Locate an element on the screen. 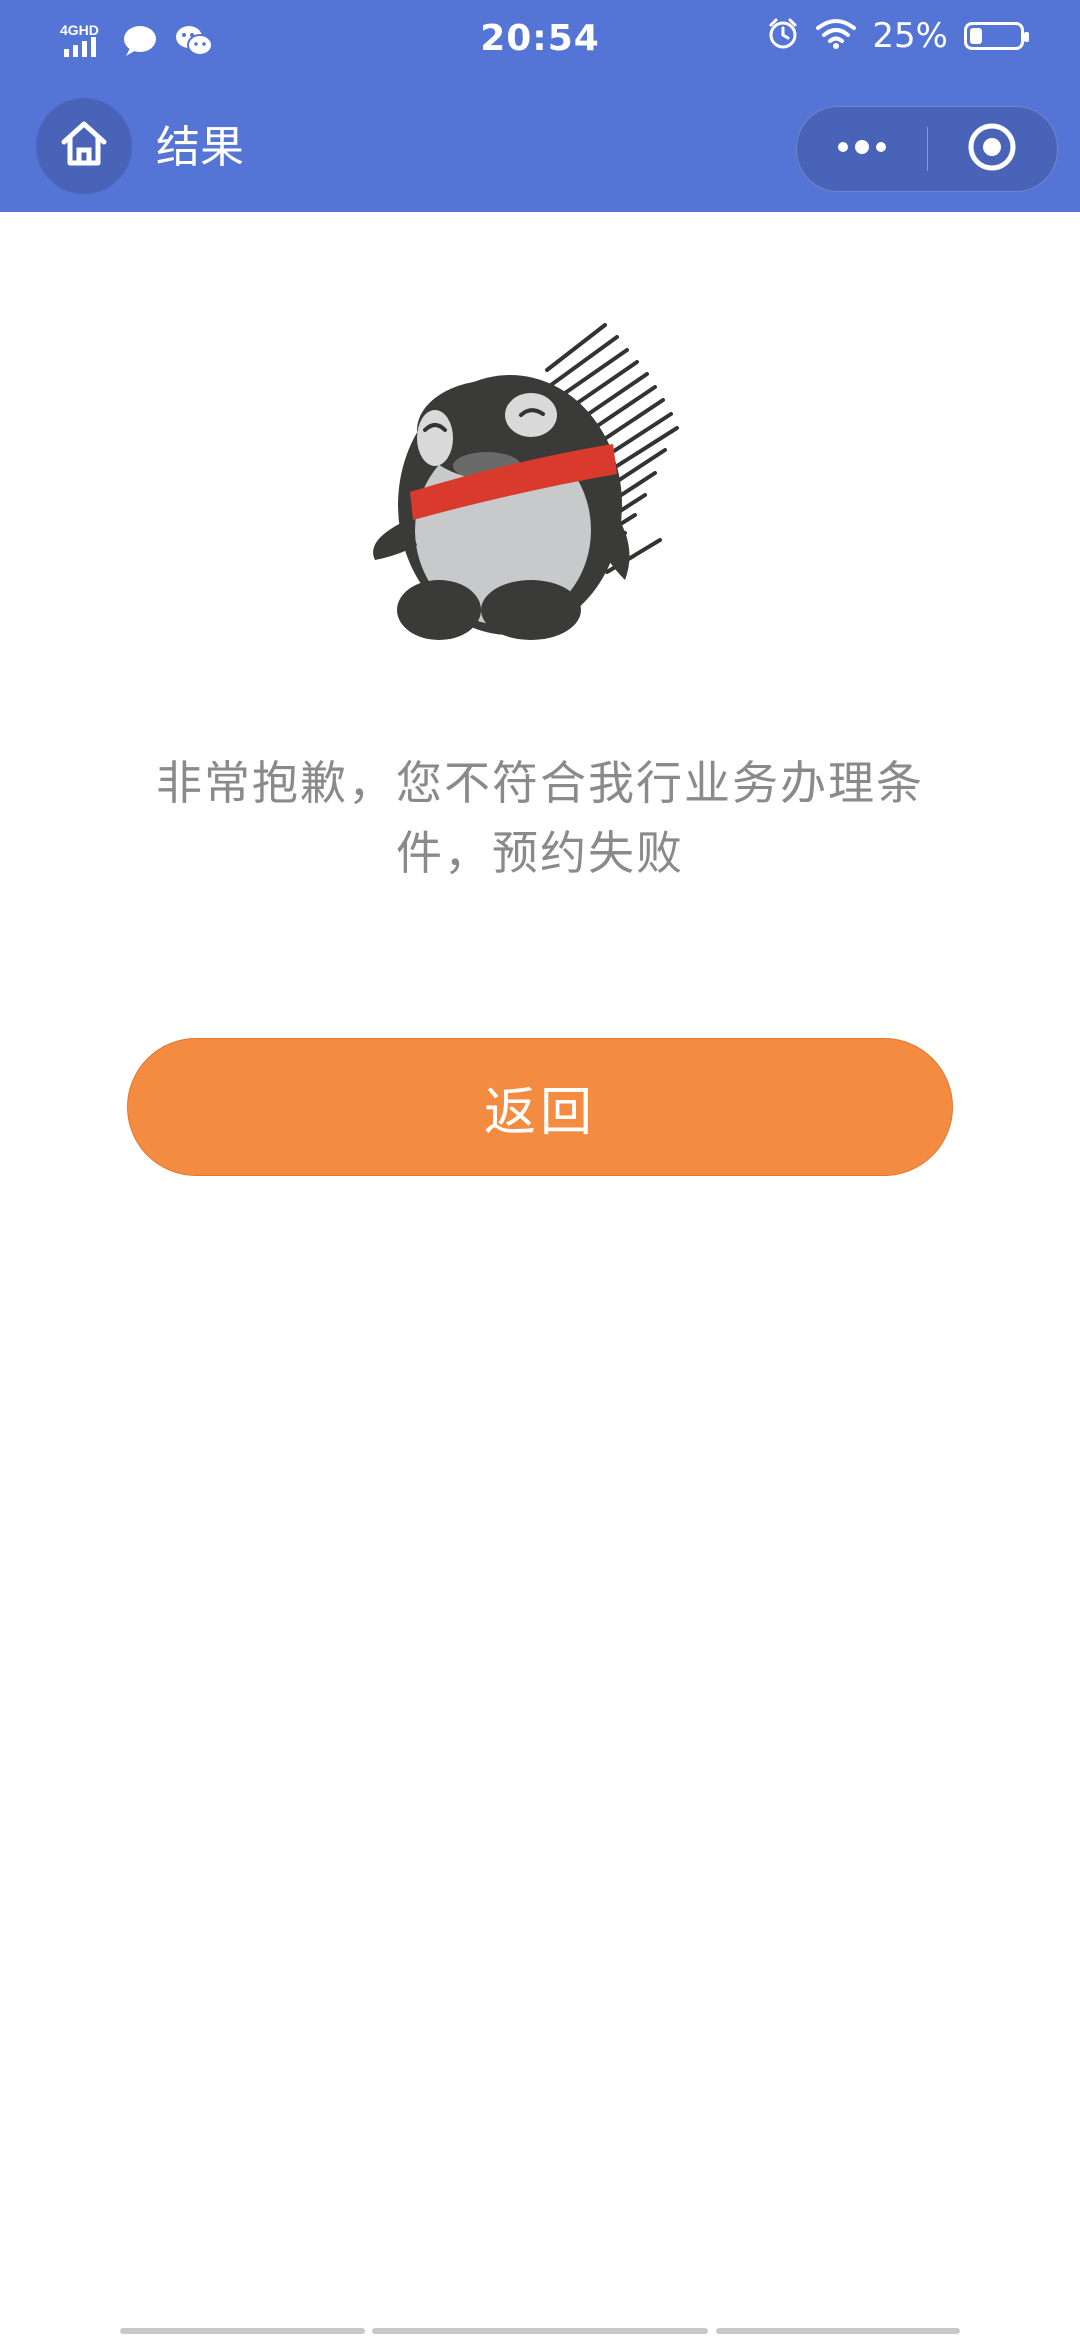 This screenshot has height=2340, width=1080. status-bar: 4GHD 20:54 25% is located at coordinates (540, 43).